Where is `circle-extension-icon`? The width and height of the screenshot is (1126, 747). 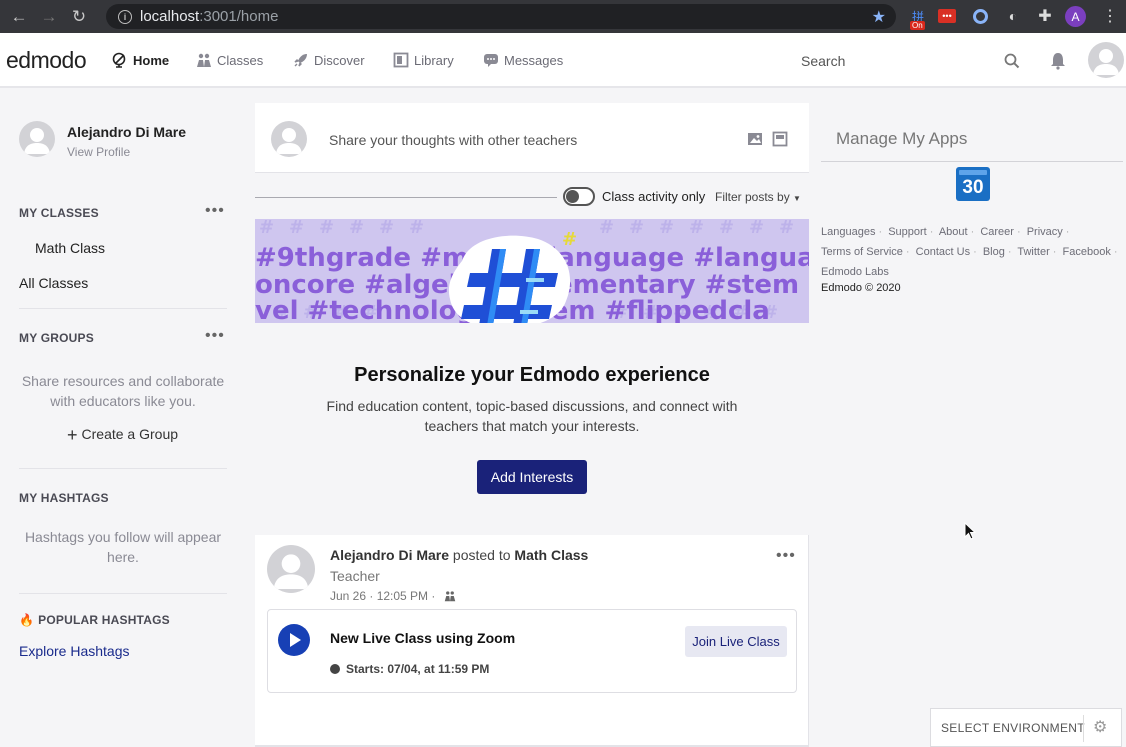
circle-extension-icon is located at coordinates (980, 16).